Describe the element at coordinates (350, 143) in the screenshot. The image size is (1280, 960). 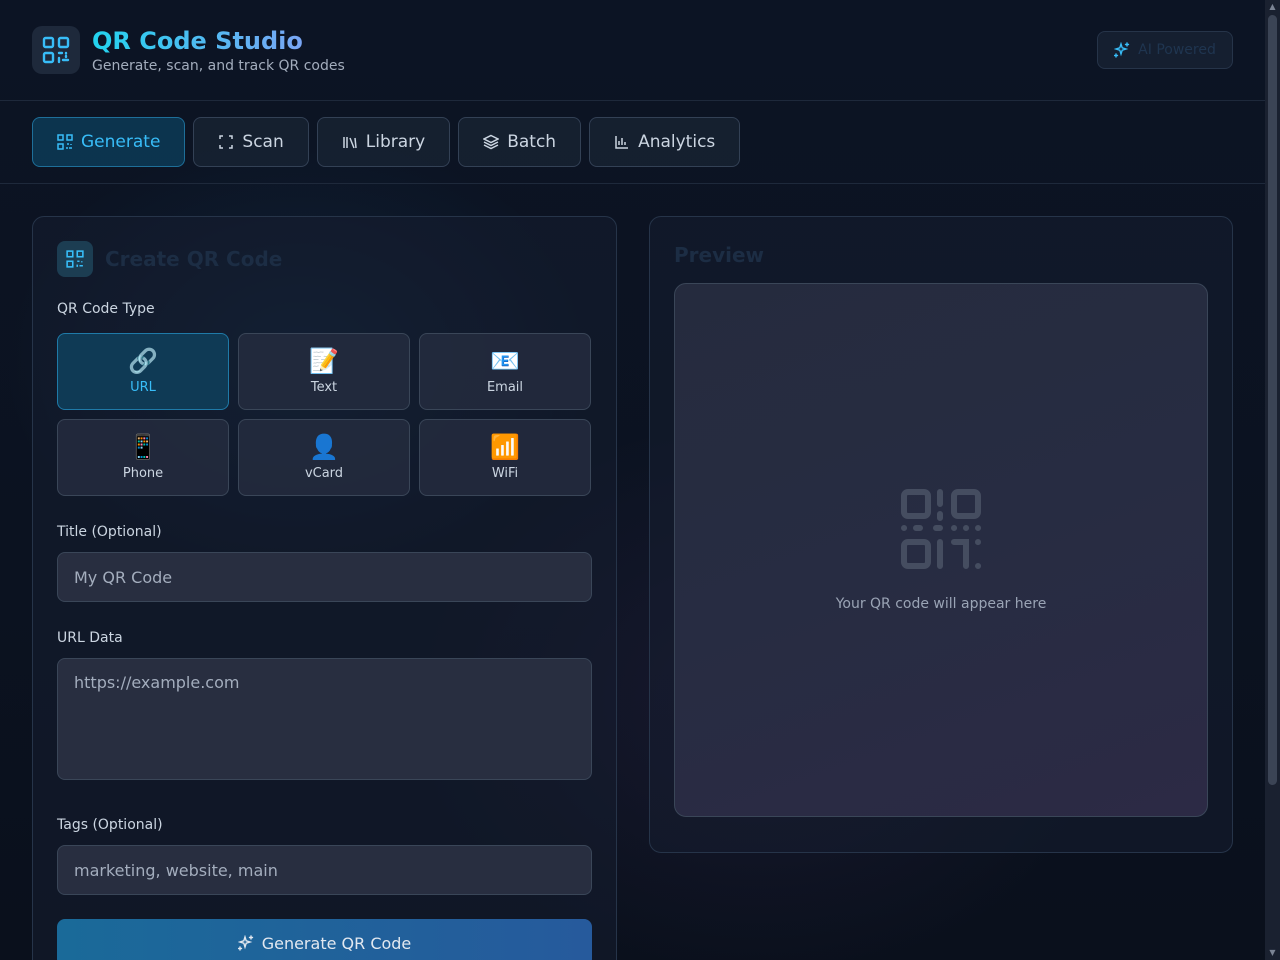
I see `library-icon` at that location.